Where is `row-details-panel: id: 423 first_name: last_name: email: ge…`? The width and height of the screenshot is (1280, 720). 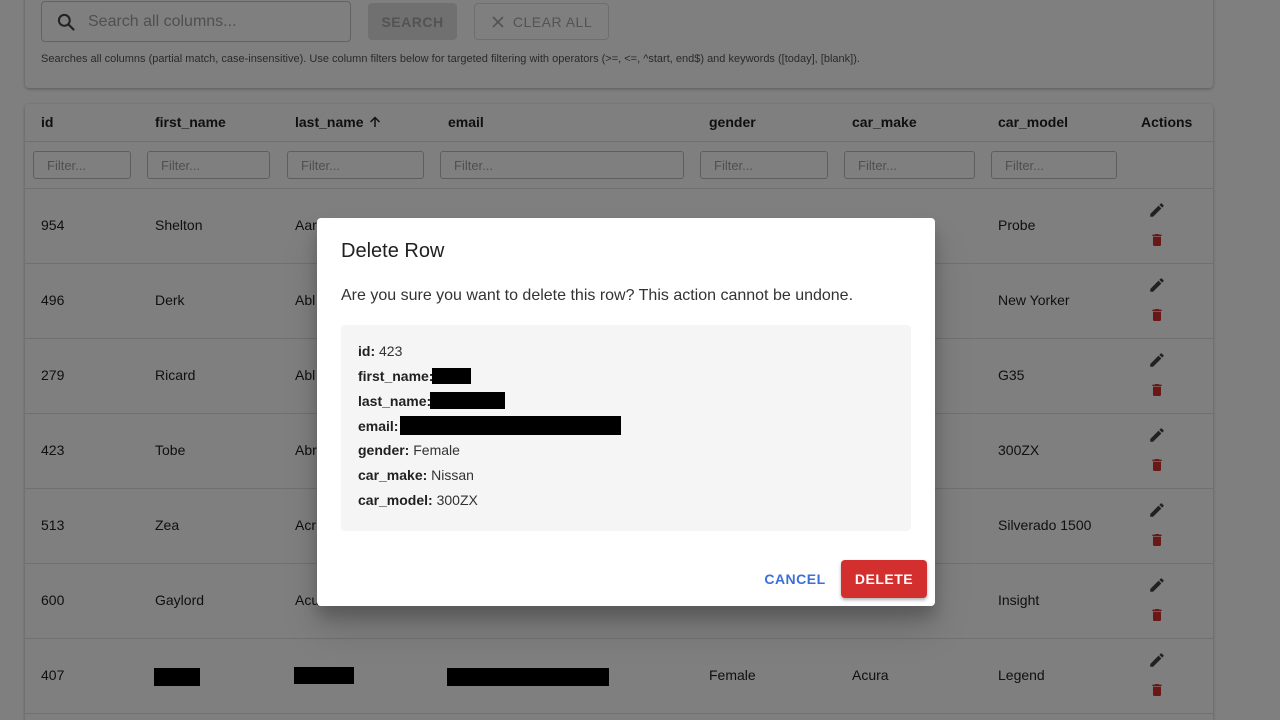
row-details-panel: id: 423 first_name: last_name: email: ge… is located at coordinates (626, 428).